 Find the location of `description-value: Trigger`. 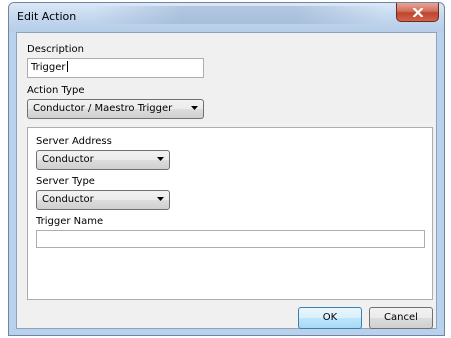

description-value: Trigger is located at coordinates (48, 67).